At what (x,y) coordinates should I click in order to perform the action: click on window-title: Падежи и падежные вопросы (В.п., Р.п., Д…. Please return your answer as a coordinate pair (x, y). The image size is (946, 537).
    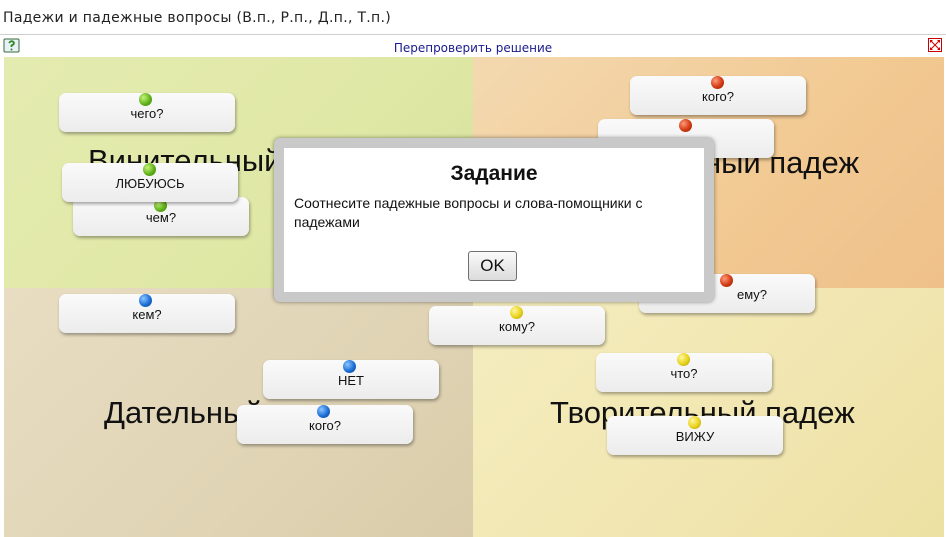
    Looking at the image, I should click on (197, 18).